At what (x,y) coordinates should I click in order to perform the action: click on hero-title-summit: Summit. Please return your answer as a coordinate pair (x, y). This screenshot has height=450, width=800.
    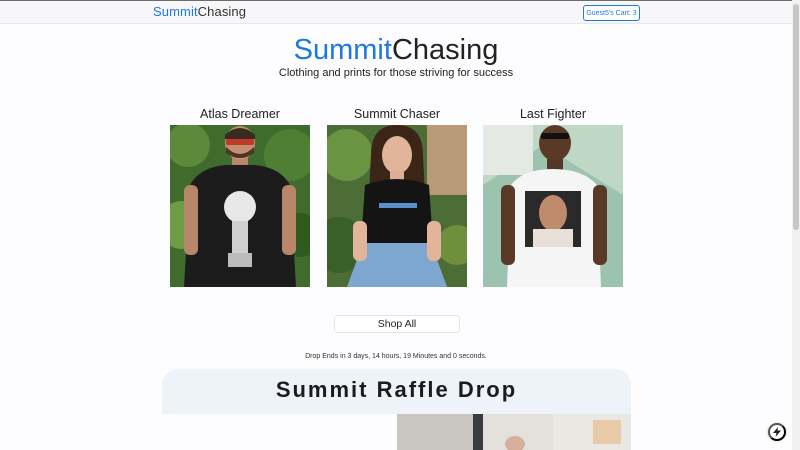
    Looking at the image, I should click on (342, 50).